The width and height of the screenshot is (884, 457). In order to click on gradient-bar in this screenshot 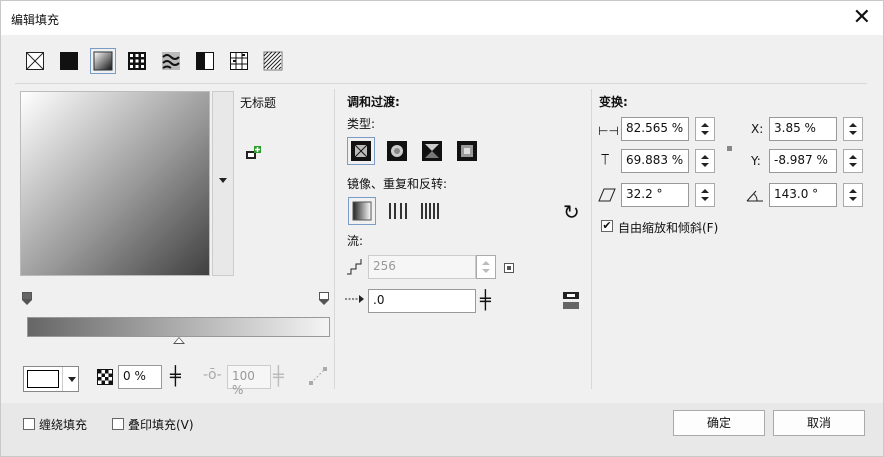, I will do `click(178, 327)`.